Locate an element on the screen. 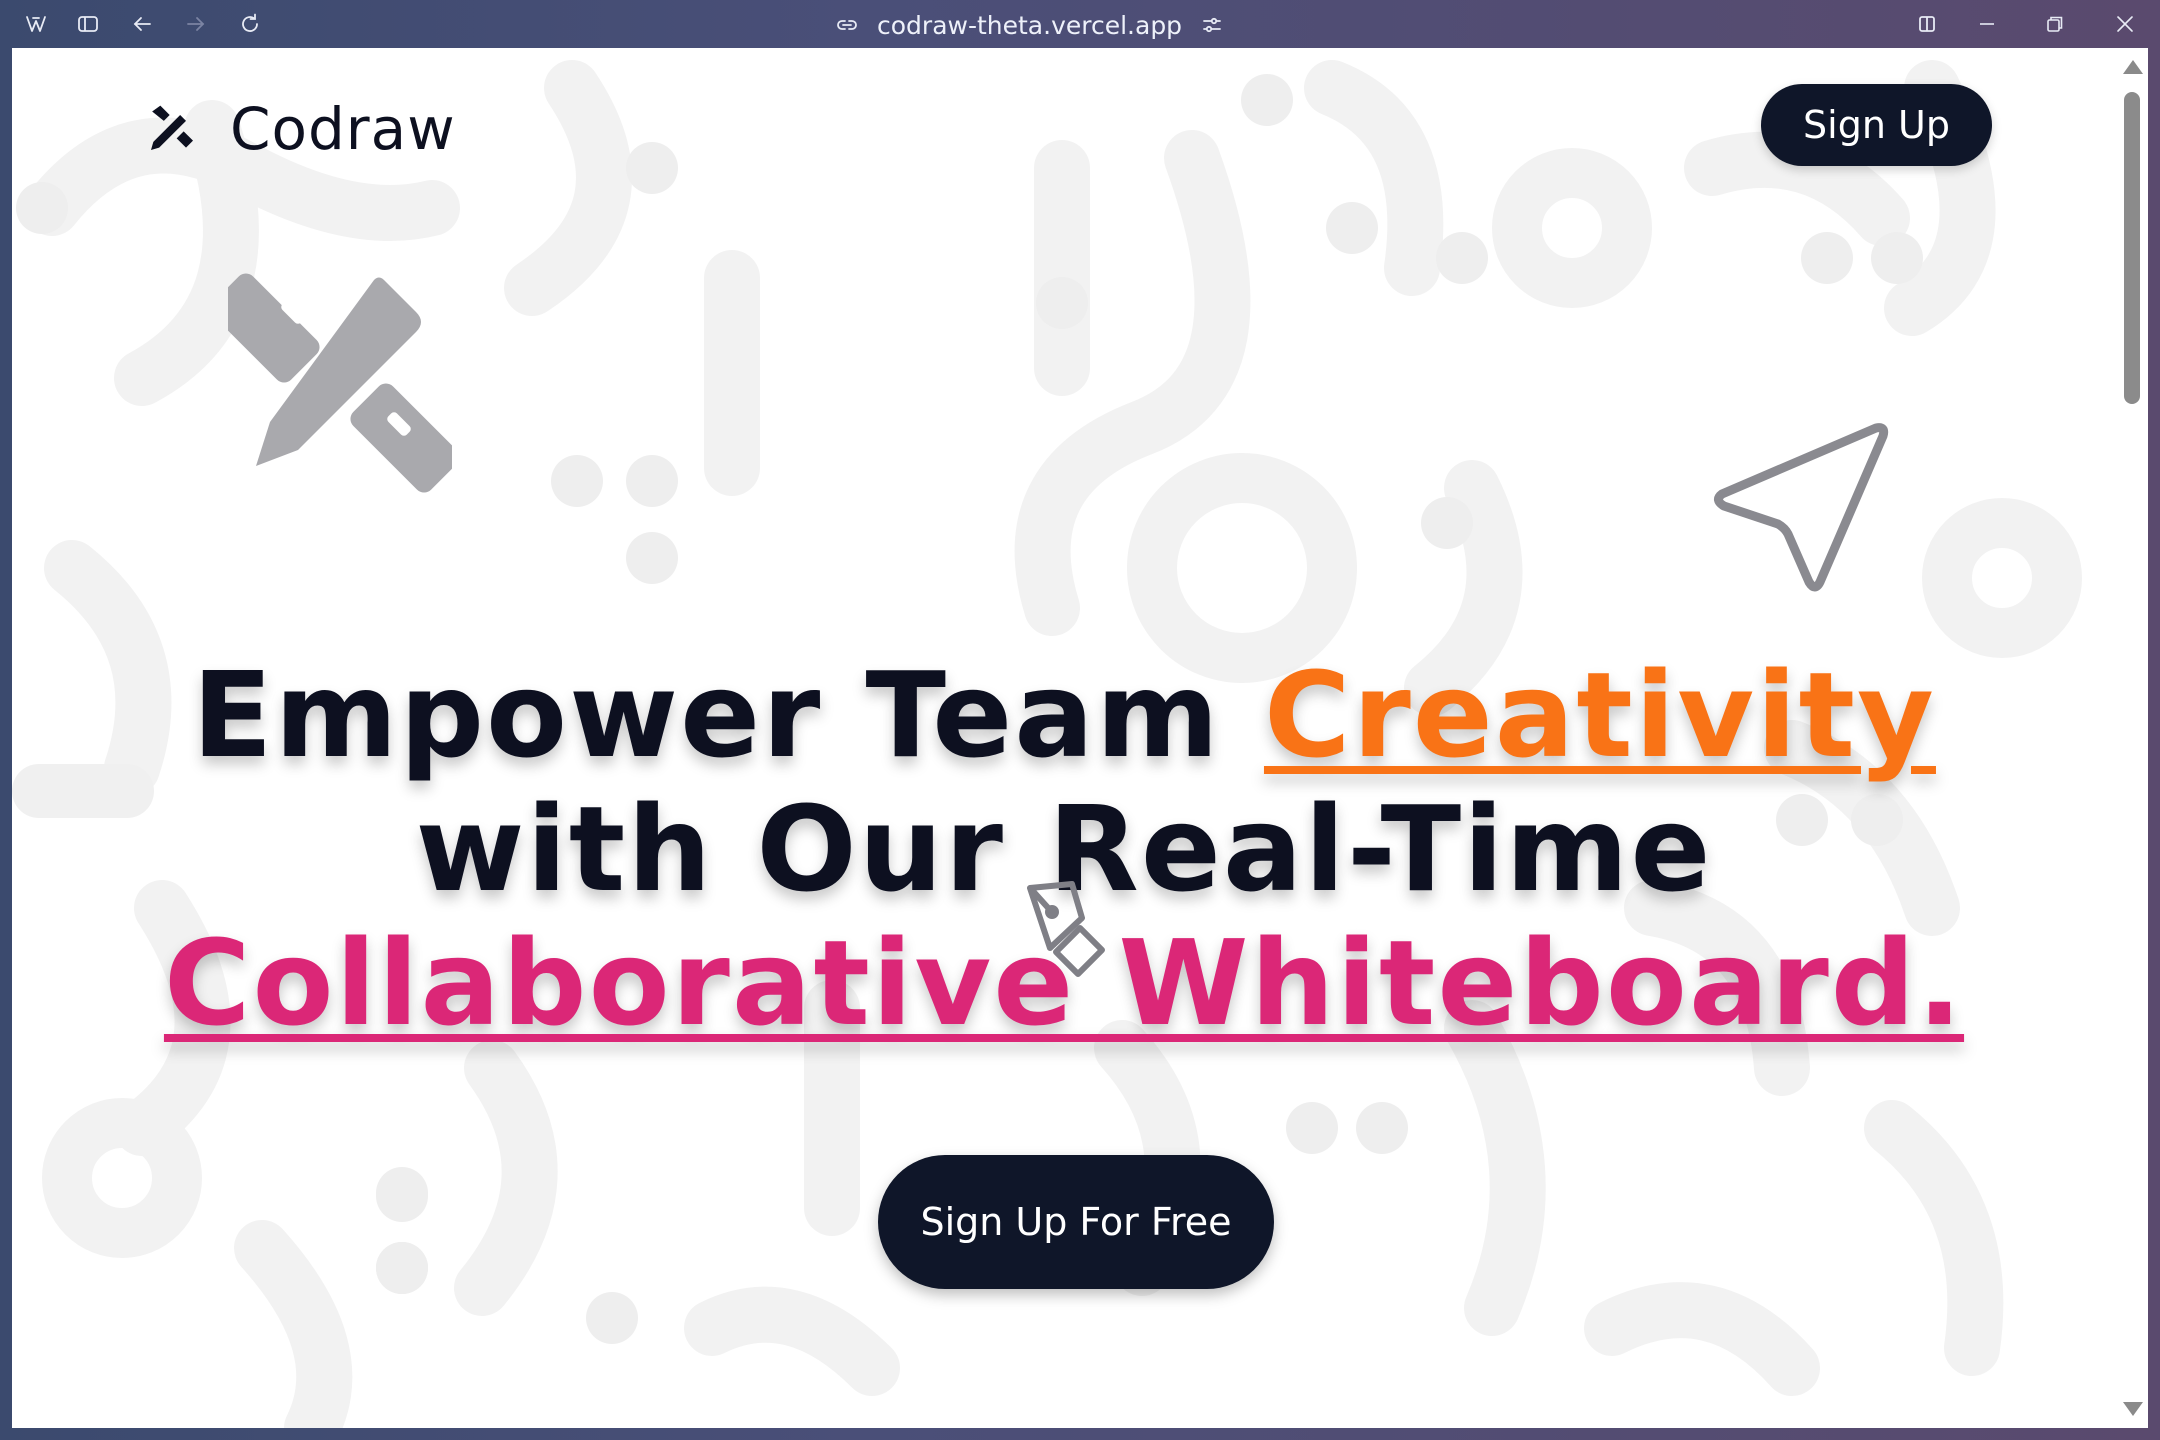 The height and width of the screenshot is (1440, 2160). url-text: codraw-theta.vercel.app is located at coordinates (1029, 25).